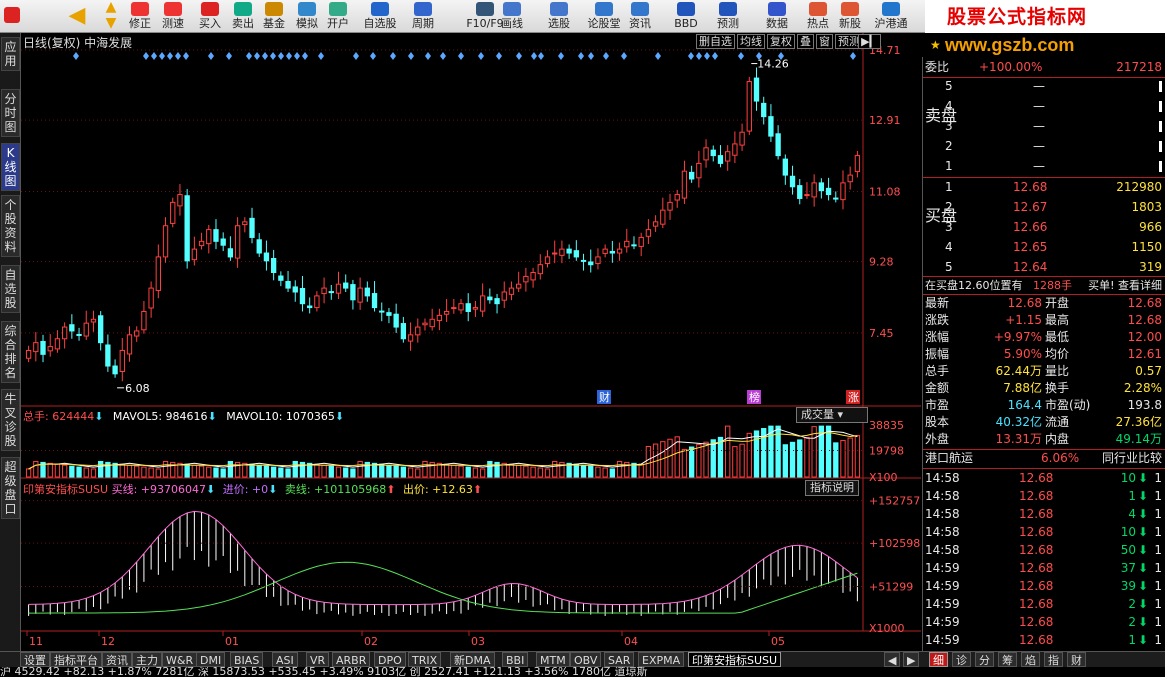 This screenshot has width=1165, height=677. What do you see at coordinates (423, 16) in the screenshot?
I see `toolbar-button-8: 周期` at bounding box center [423, 16].